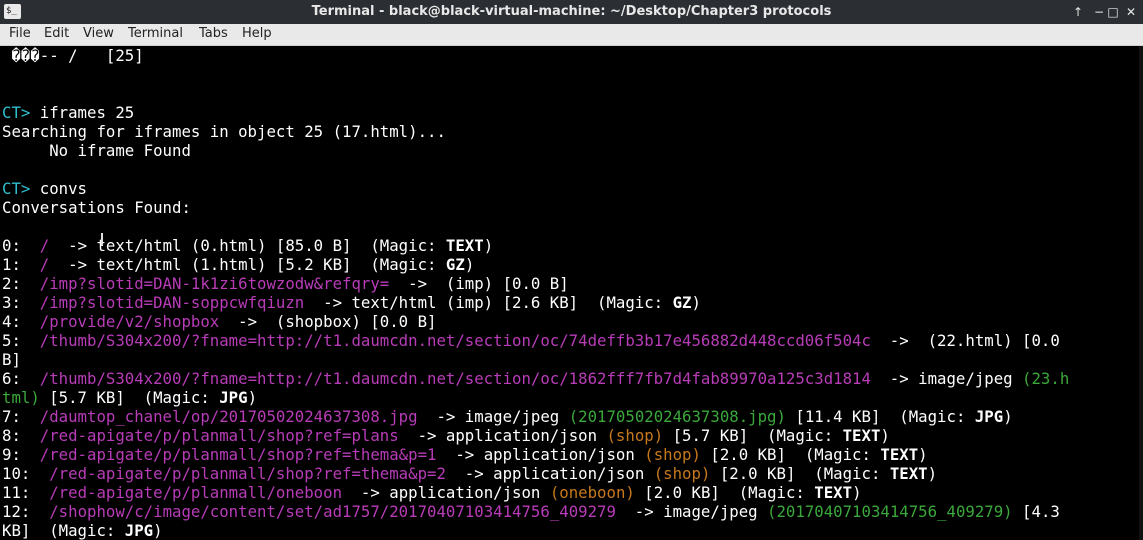  Describe the element at coordinates (21, 283) in the screenshot. I see `terminal-text-segment: 2:` at that location.